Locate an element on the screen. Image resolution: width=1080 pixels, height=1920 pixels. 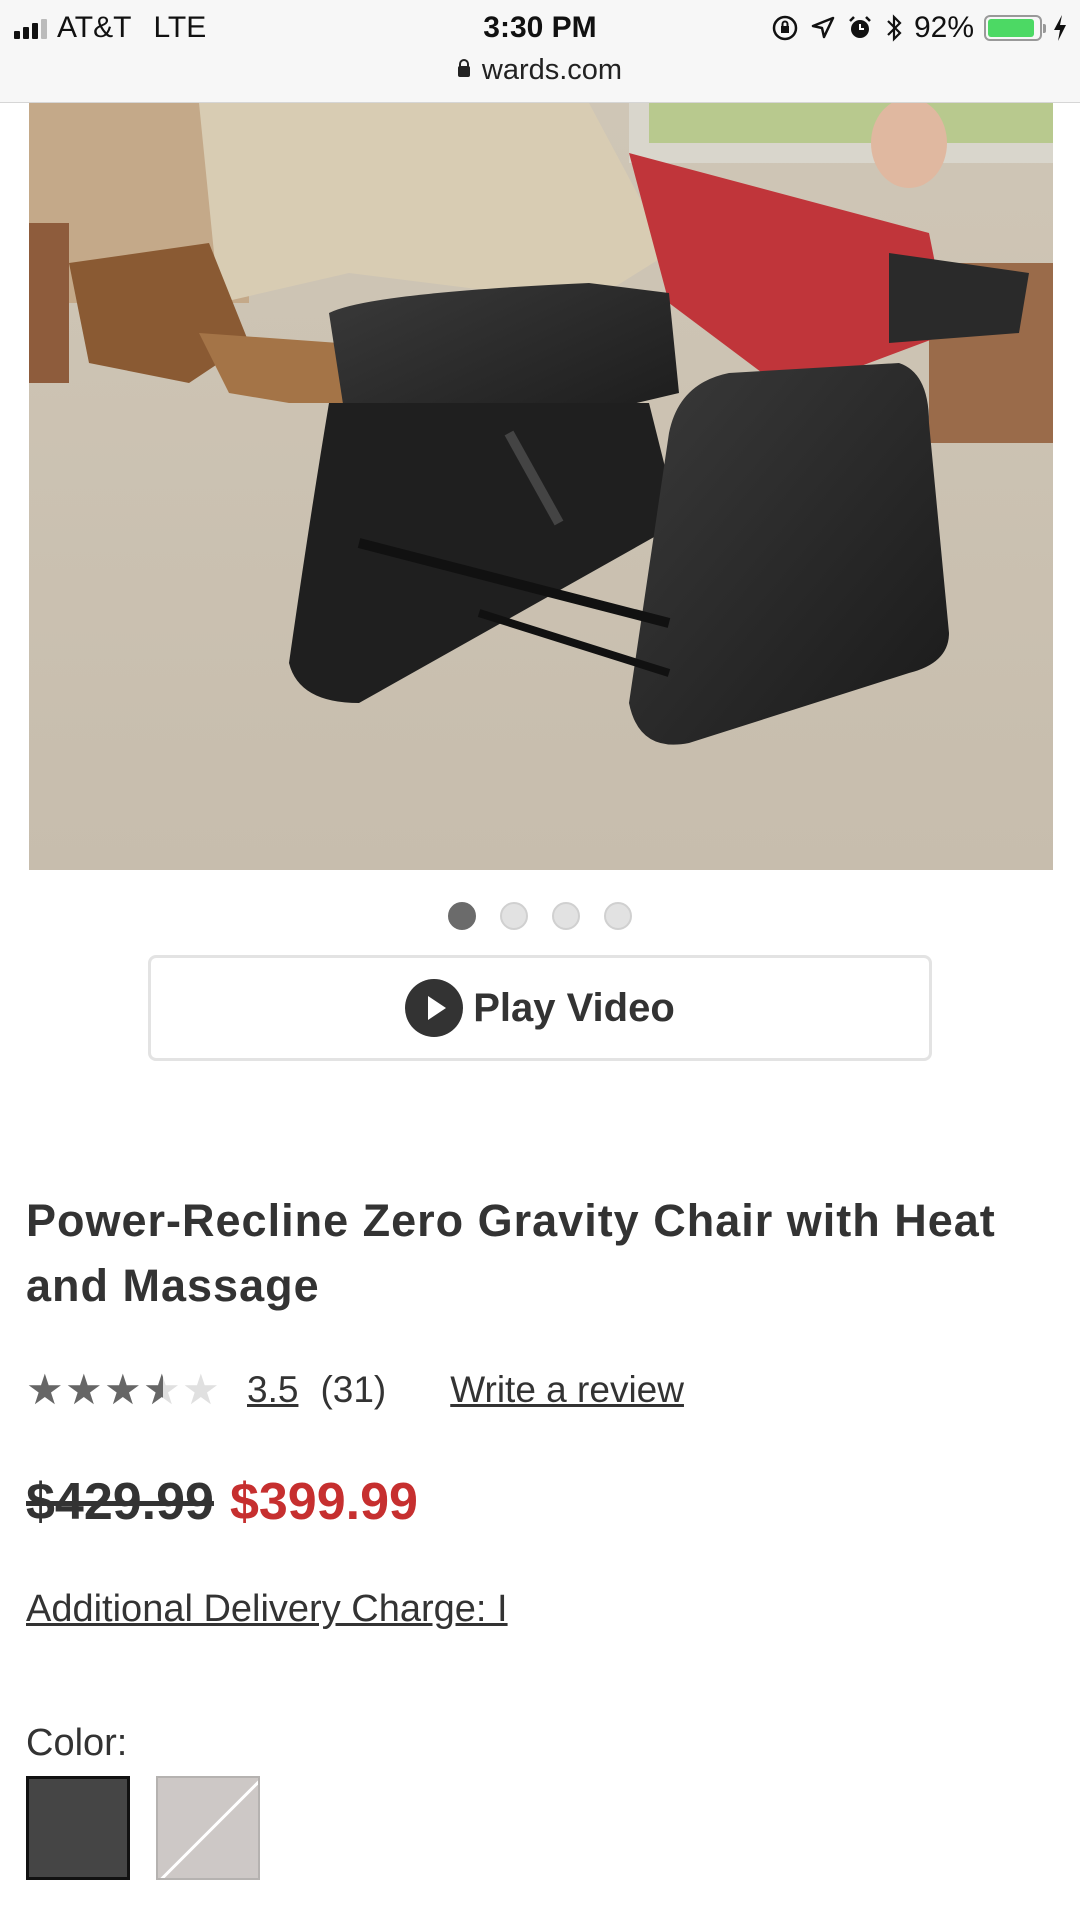
address-bar: wards.com is located at coordinates (540, 70).